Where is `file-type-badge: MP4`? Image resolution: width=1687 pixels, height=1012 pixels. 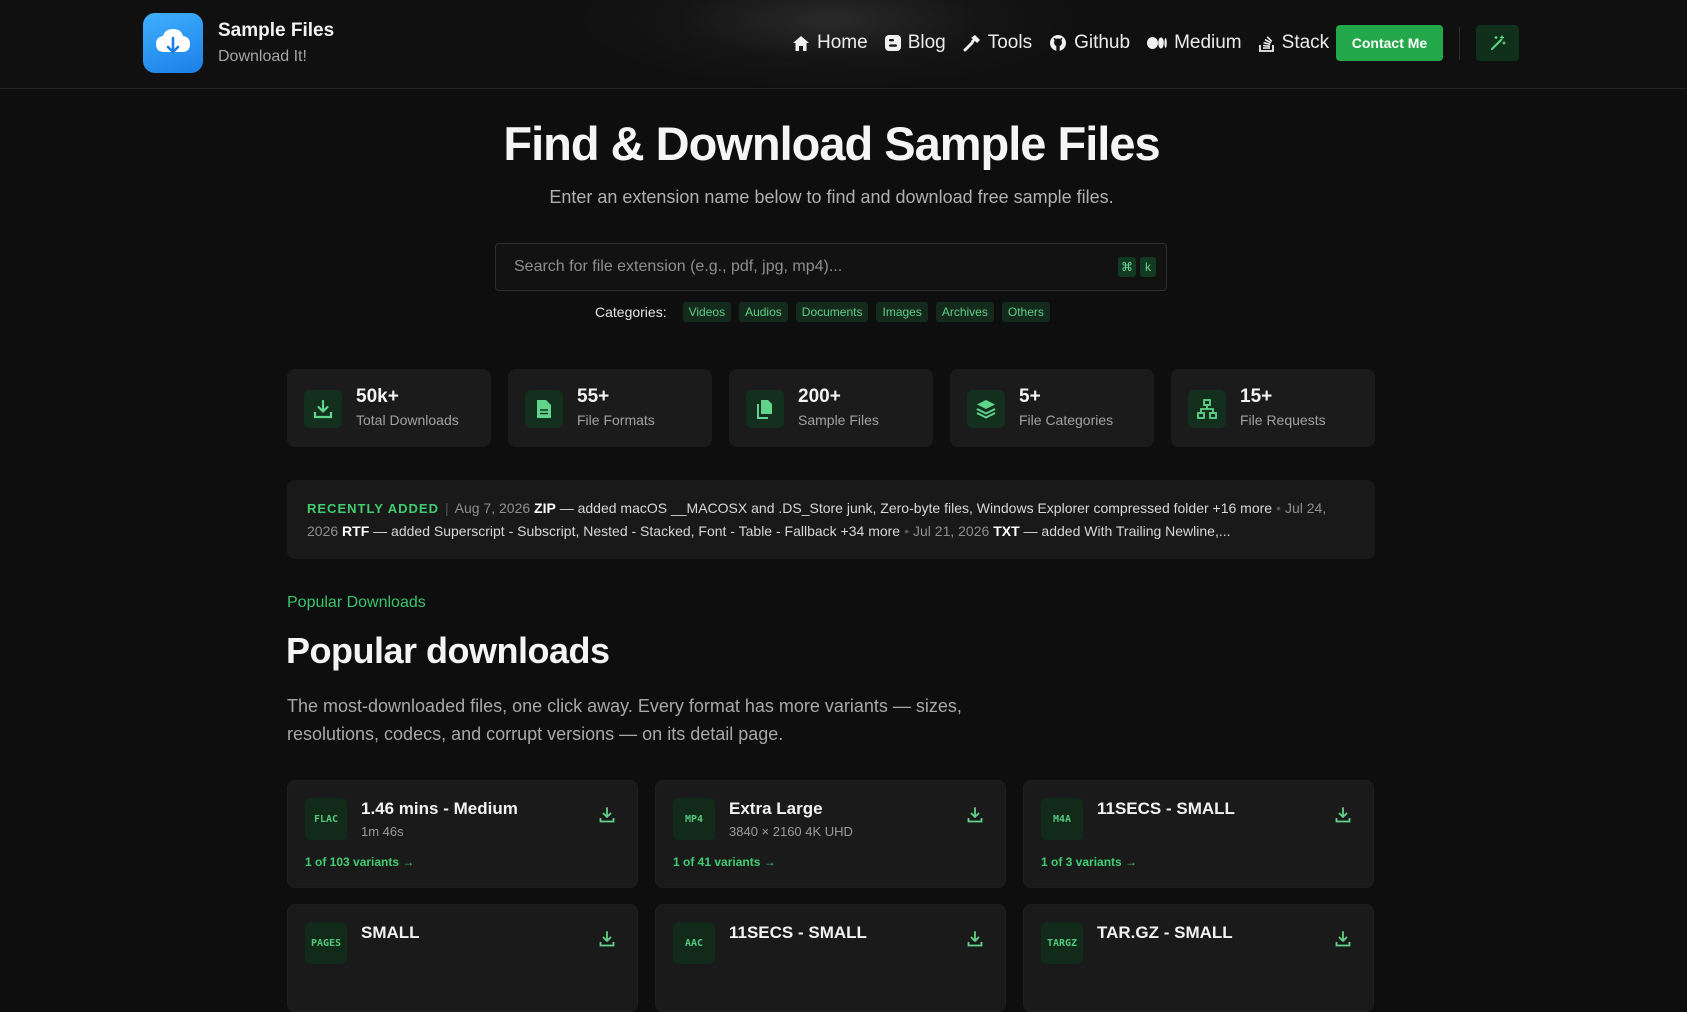 file-type-badge: MP4 is located at coordinates (694, 819).